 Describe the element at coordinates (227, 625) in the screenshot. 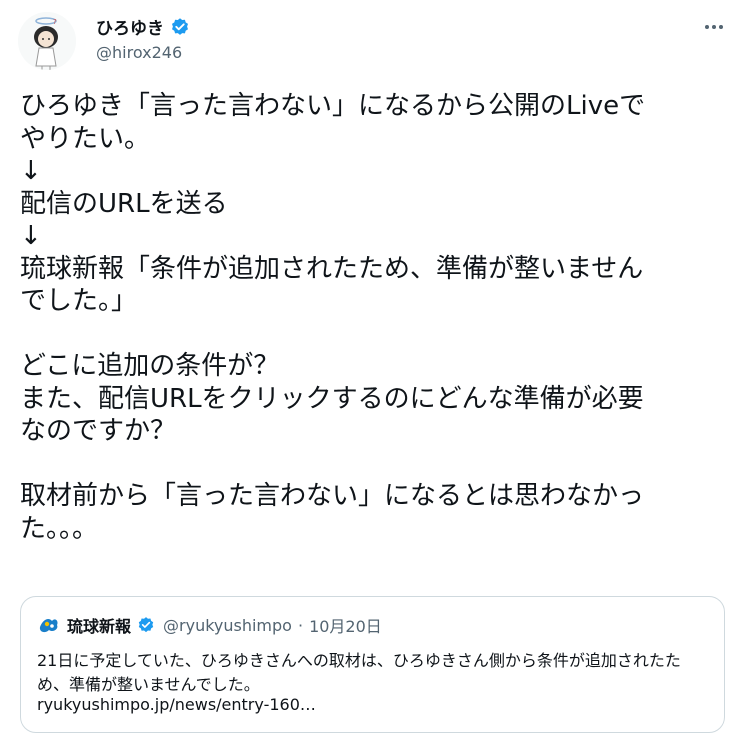

I see `quote-handle: @ryukyushimpo` at that location.